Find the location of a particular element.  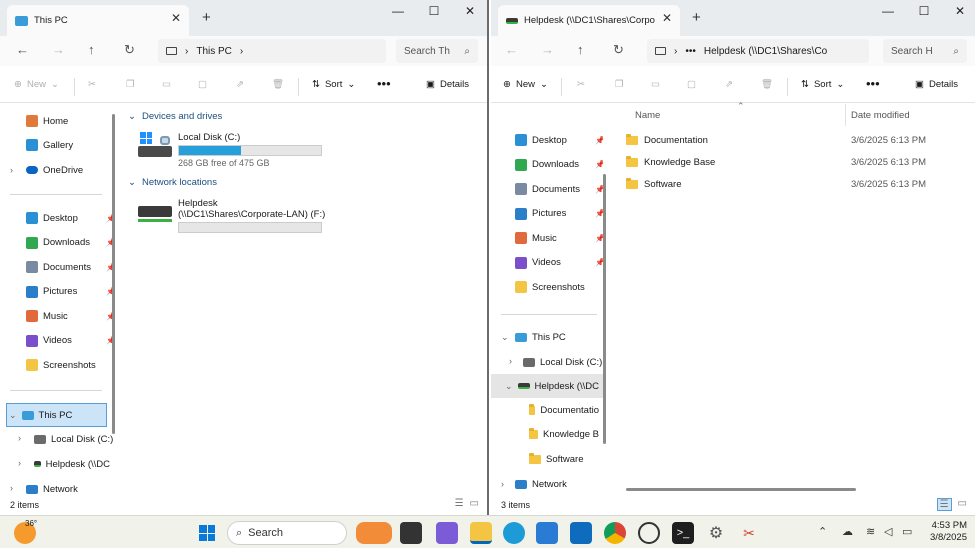

chevron-up-icon: ⌃ is located at coordinates (822, 531).